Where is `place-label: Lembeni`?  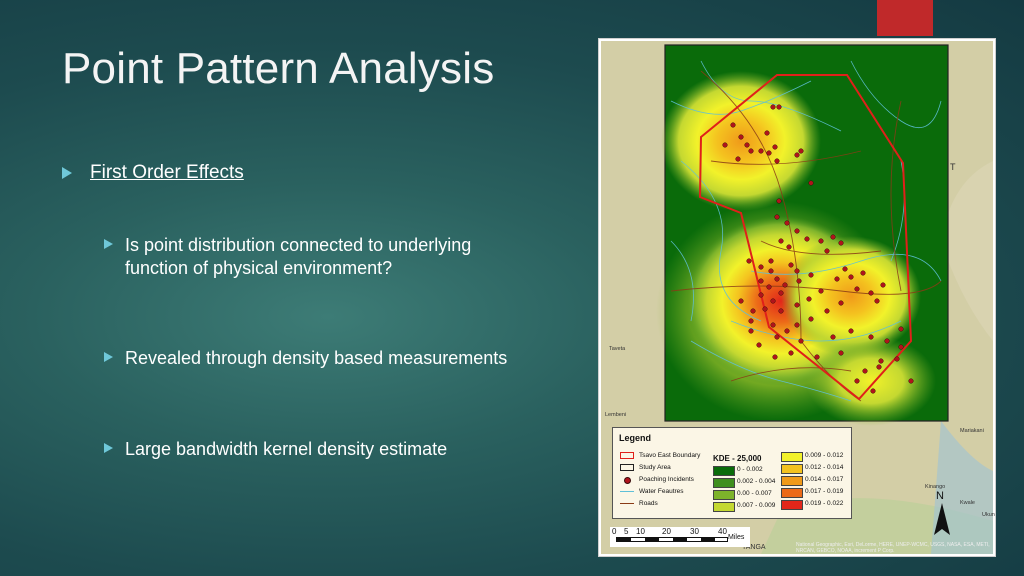 place-label: Lembeni is located at coordinates (616, 415).